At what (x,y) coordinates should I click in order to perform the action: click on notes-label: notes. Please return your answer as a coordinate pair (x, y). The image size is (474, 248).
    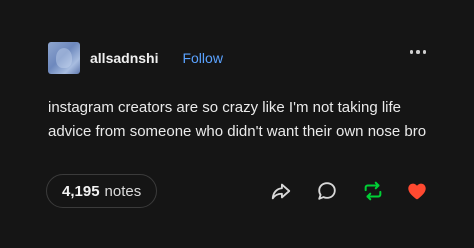
    Looking at the image, I should click on (123, 191).